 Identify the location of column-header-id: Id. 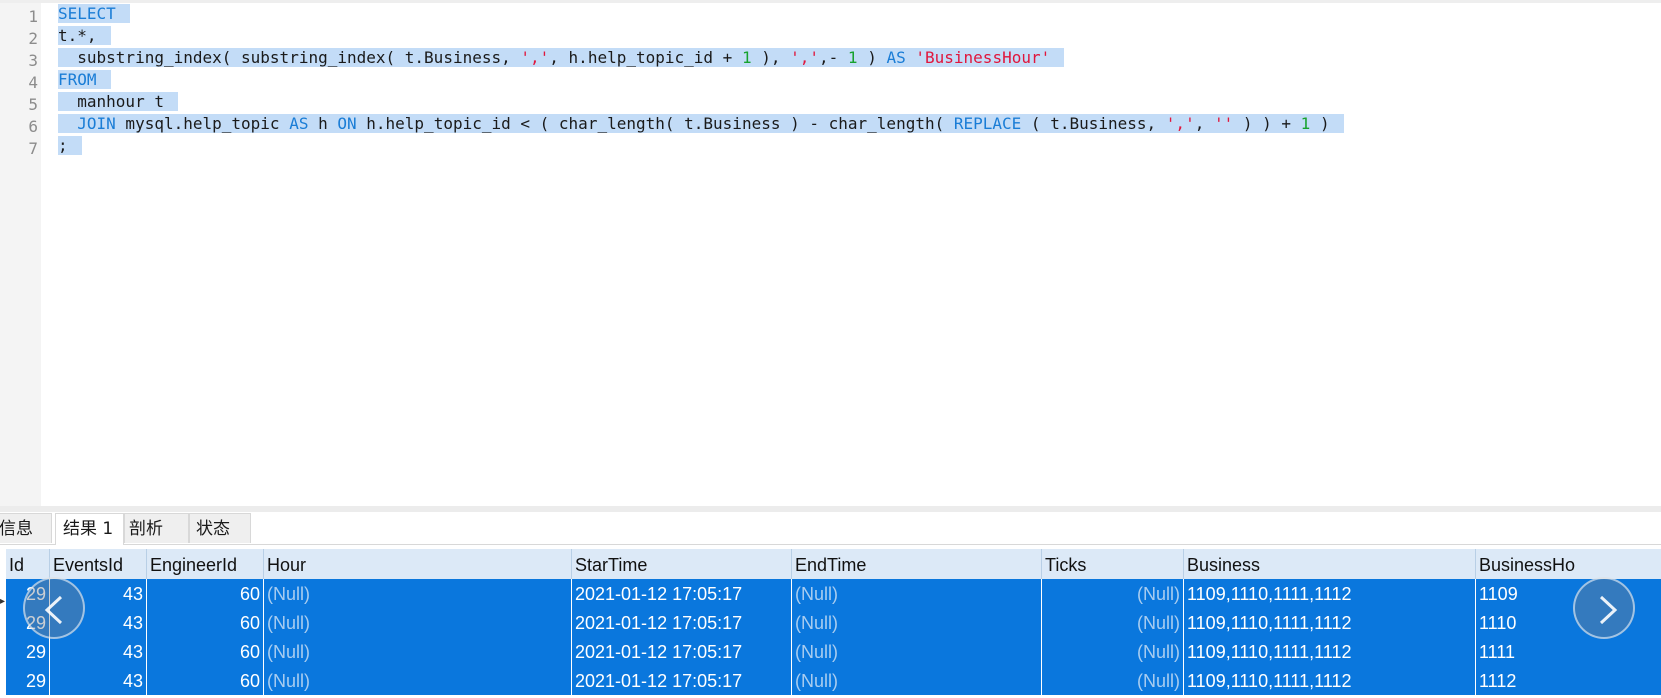
(28, 564).